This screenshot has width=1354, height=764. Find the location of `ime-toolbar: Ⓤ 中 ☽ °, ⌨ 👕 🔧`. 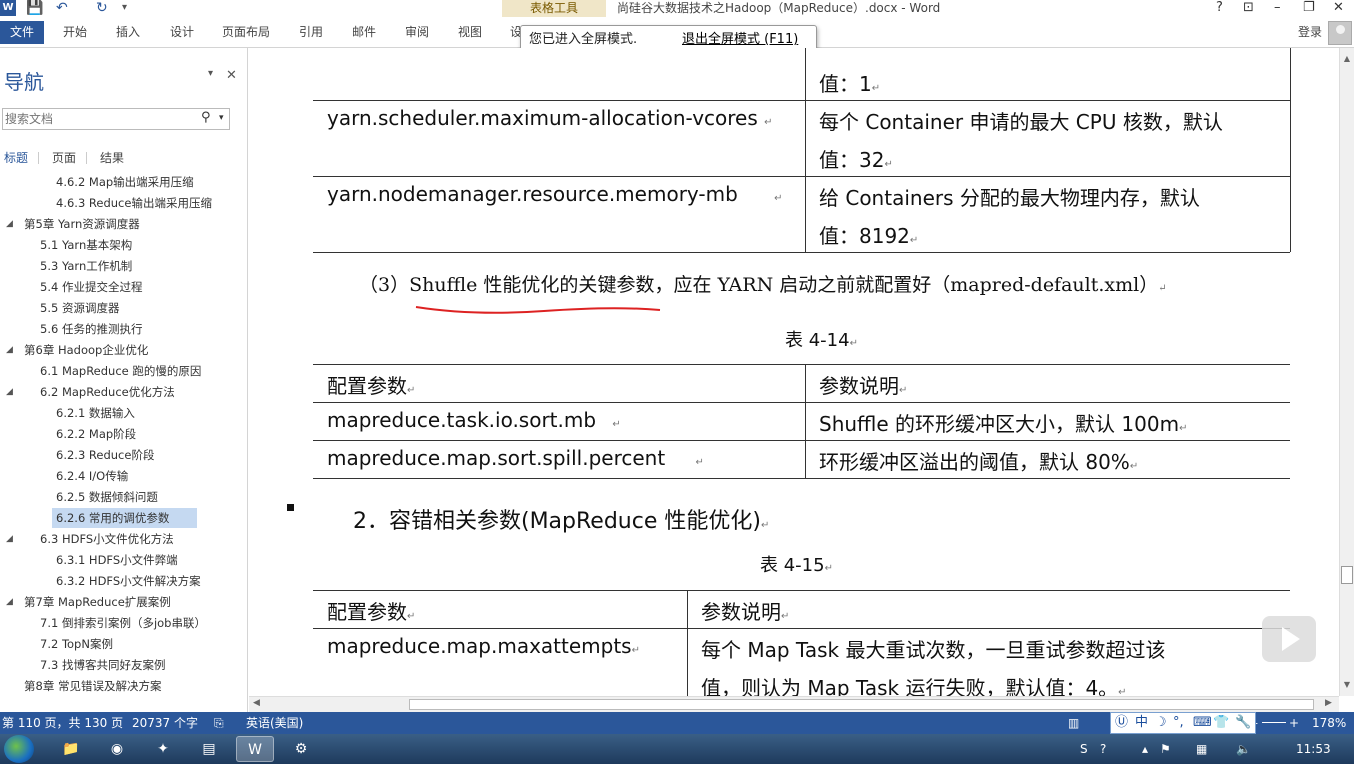

ime-toolbar: Ⓤ 中 ☽ °, ⌨ 👕 🔧 is located at coordinates (1183, 723).